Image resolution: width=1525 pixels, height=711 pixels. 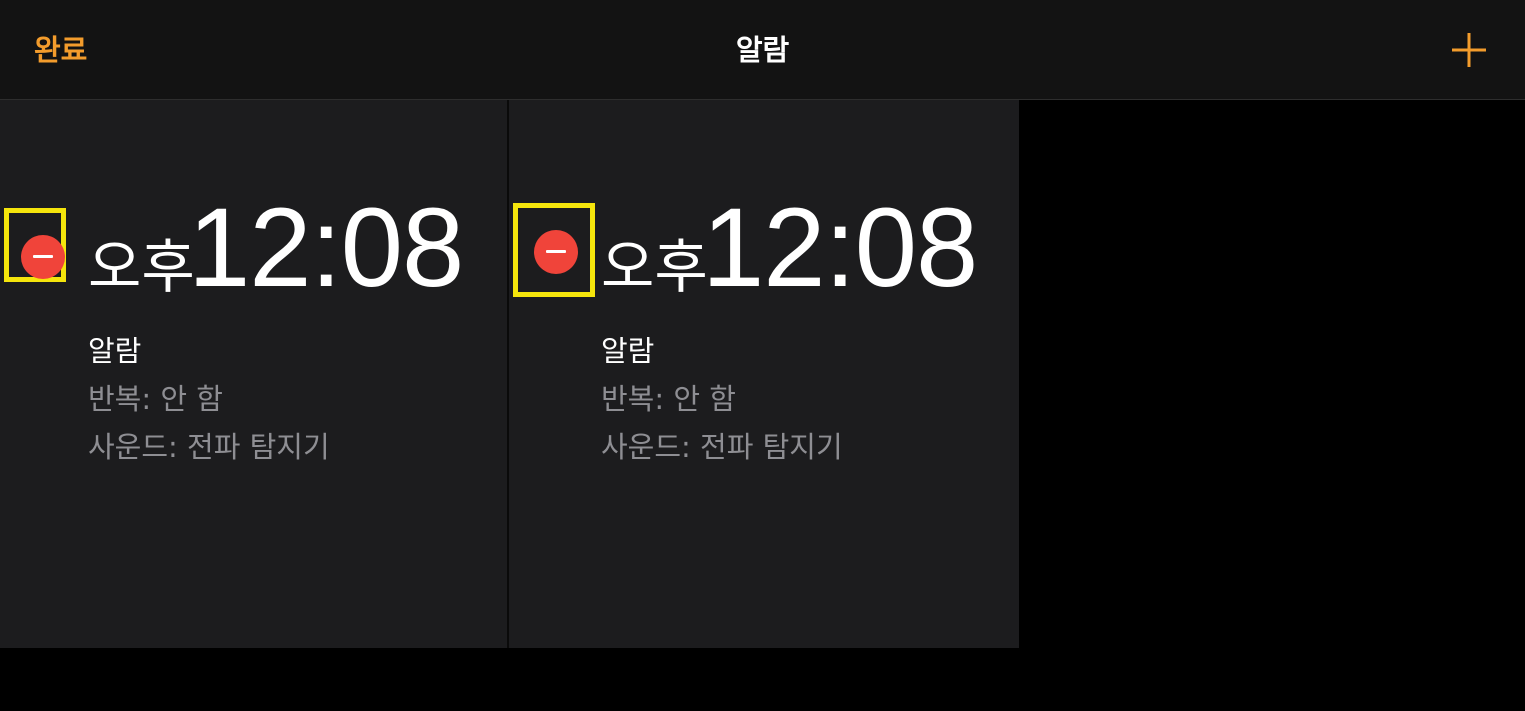 I want to click on page-title: 알람, so click(x=762, y=50).